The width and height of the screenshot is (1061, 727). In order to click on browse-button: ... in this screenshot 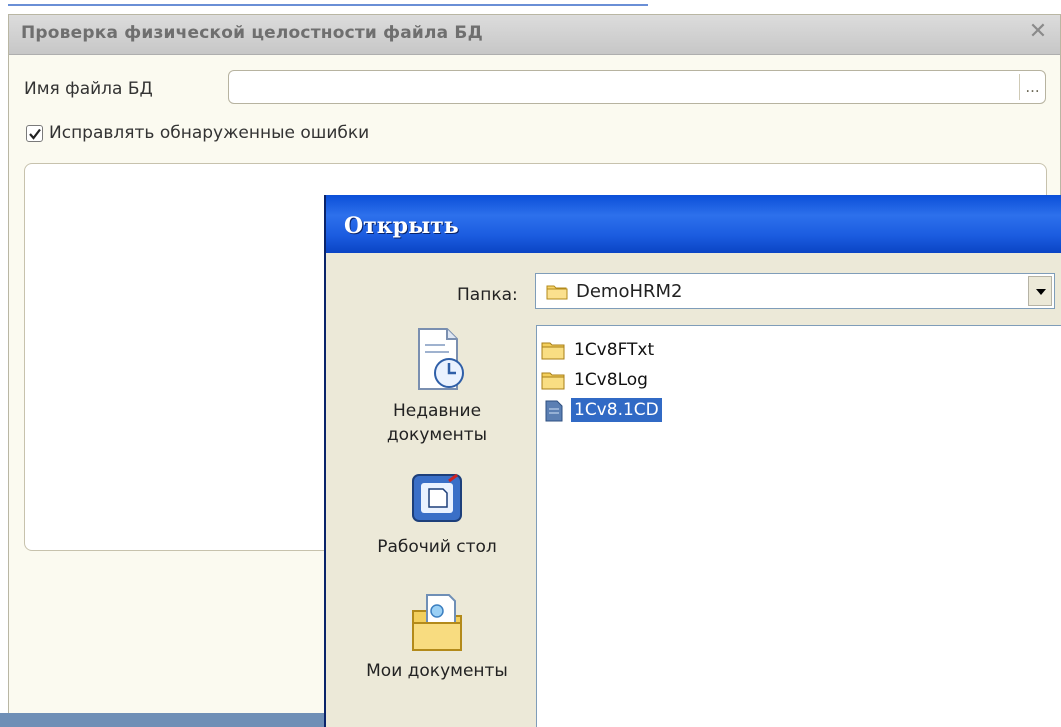, I will do `click(1032, 87)`.